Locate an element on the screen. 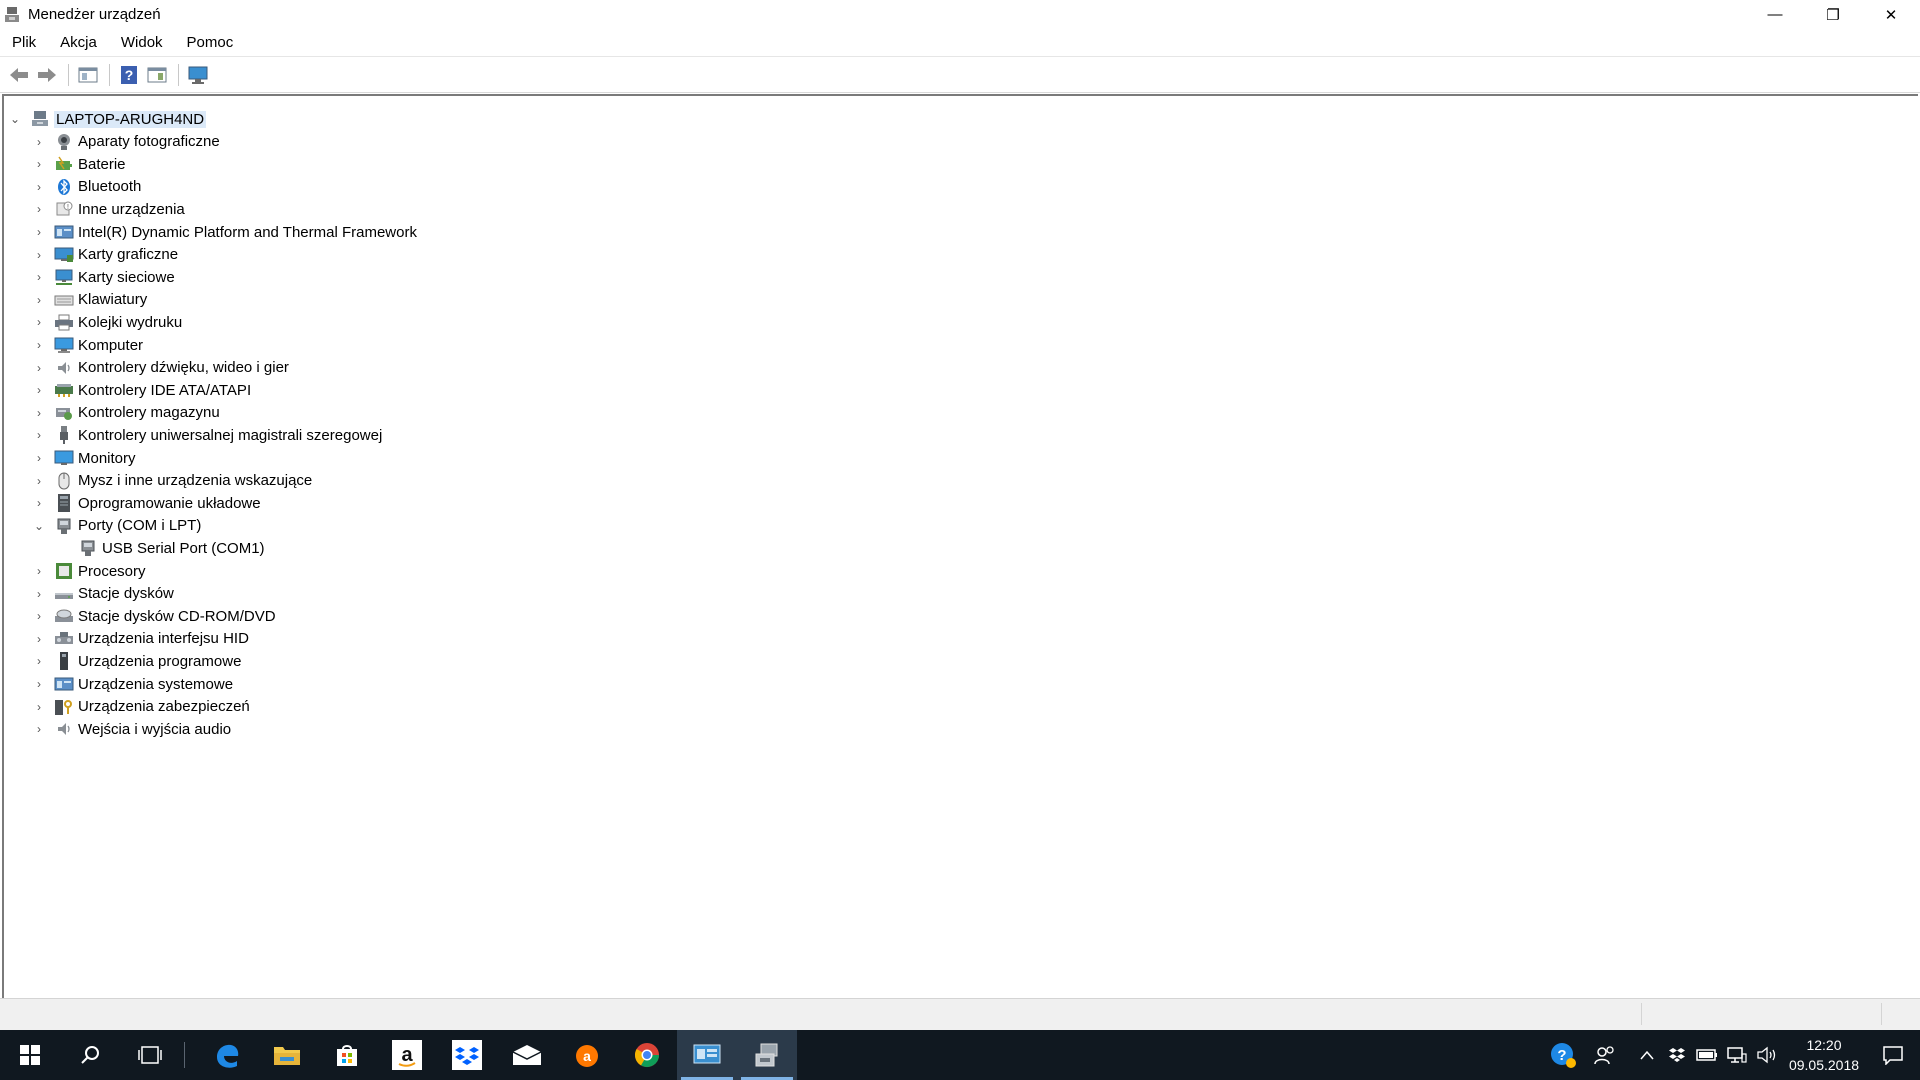  tree-category-node: › Wejścia i wyjścia audio is located at coordinates (131, 729).